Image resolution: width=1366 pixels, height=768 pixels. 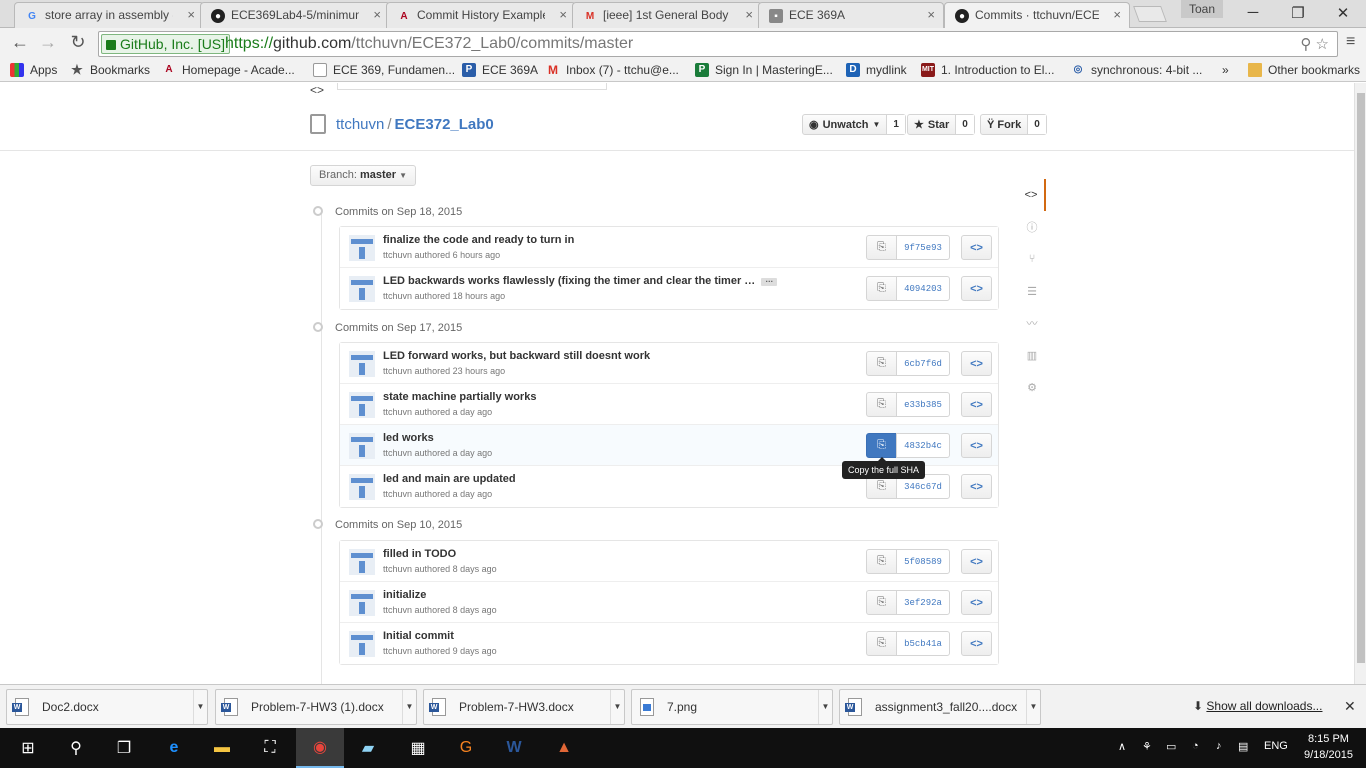 What do you see at coordinates (732, 707) in the screenshot?
I see `download-item: 7.png ▼` at bounding box center [732, 707].